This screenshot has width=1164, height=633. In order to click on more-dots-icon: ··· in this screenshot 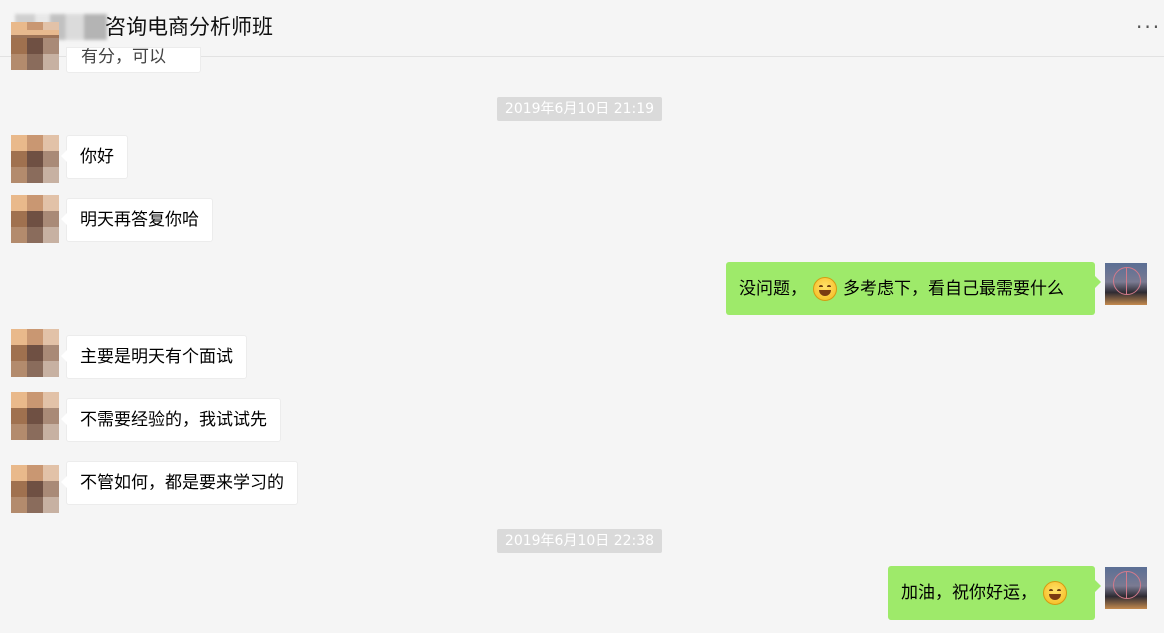, I will do `click(1148, 27)`.